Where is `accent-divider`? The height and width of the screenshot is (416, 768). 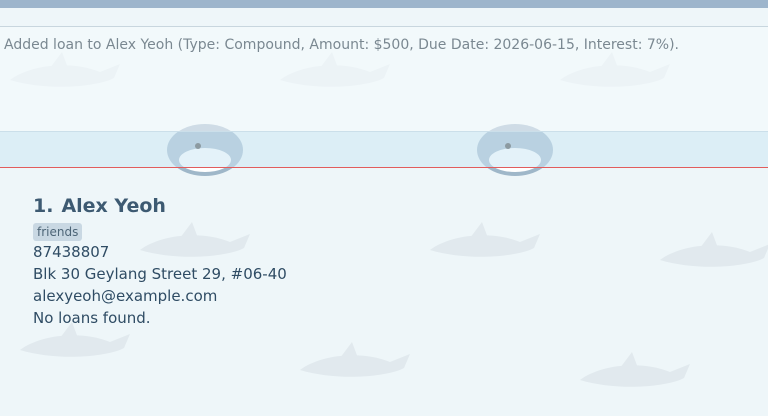 accent-divider is located at coordinates (384, 167).